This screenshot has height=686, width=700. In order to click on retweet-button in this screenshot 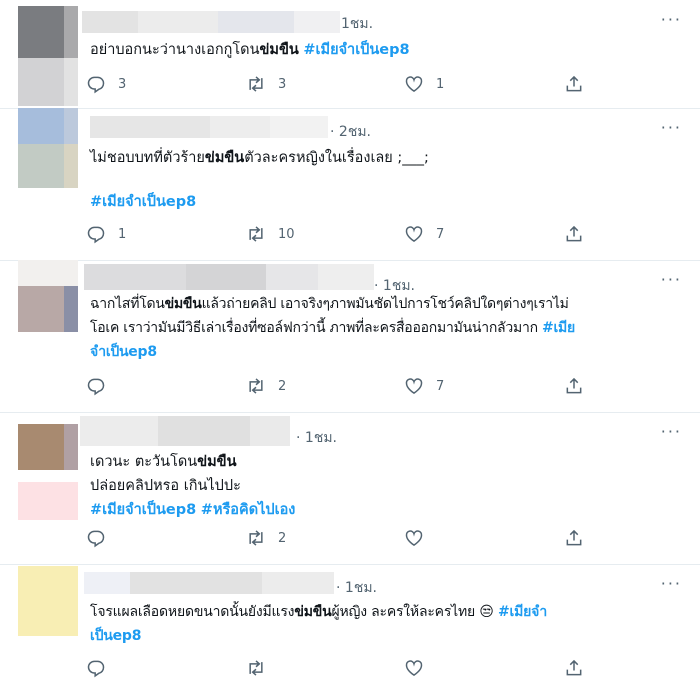, I will do `click(262, 668)`.